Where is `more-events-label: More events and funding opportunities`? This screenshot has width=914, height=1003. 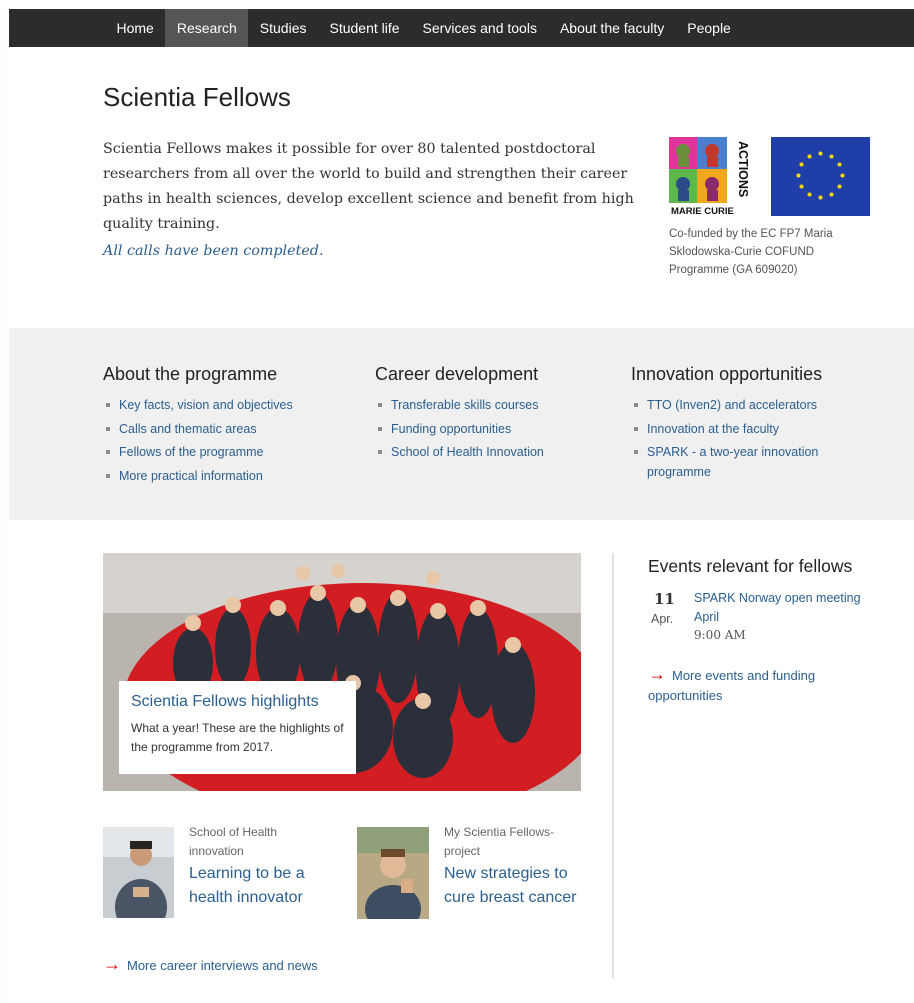
more-events-label: More events and funding opportunities is located at coordinates (732, 685).